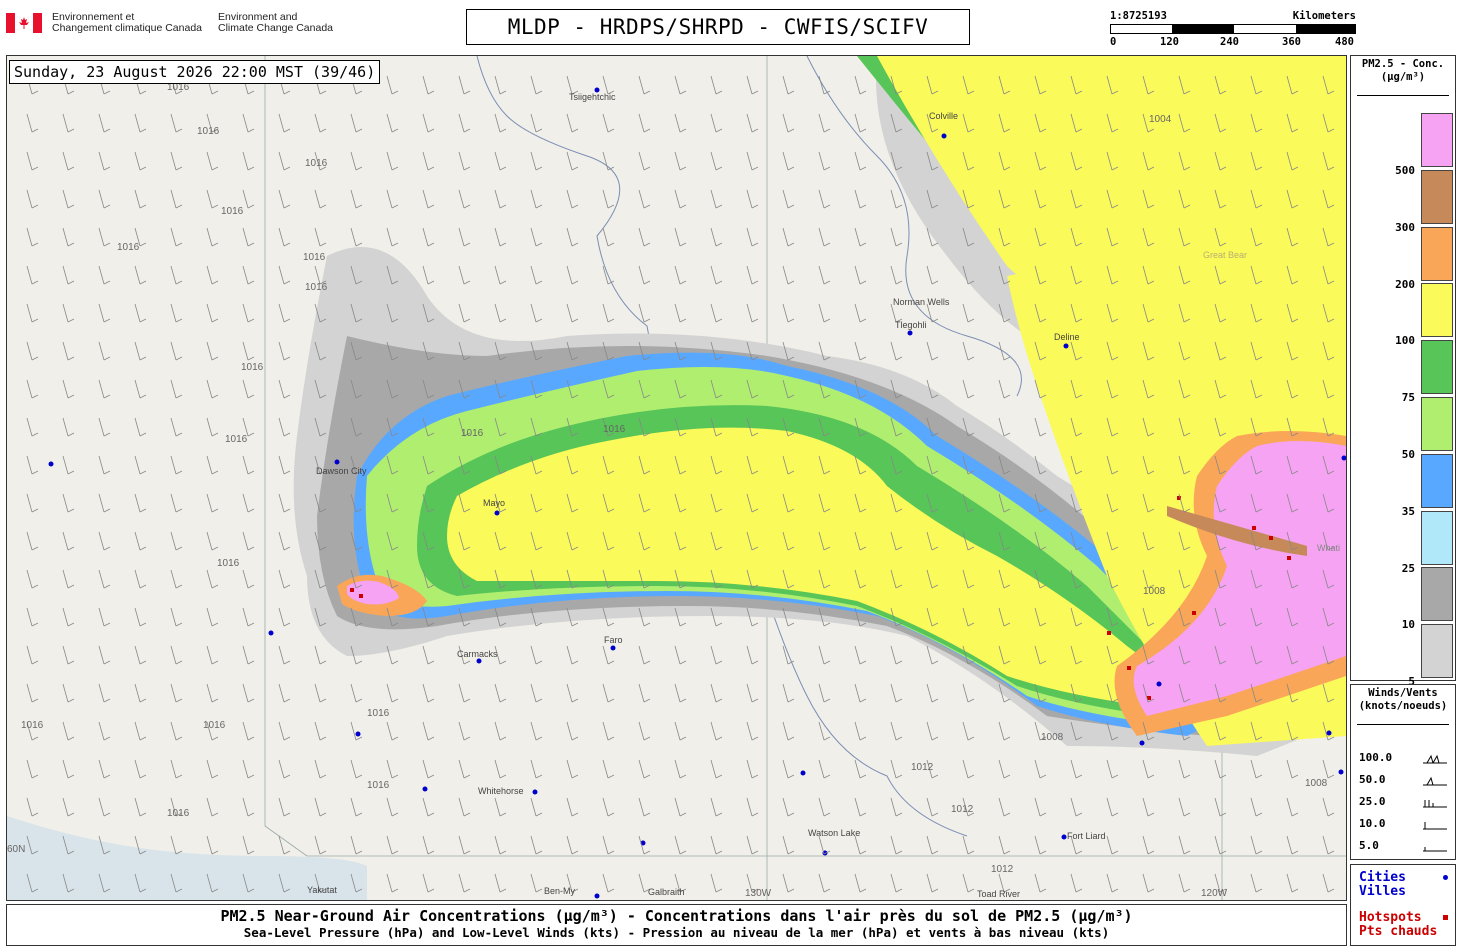 The image size is (1460, 950). Describe the element at coordinates (1435, 781) in the screenshot. I see `wind-barb-icon` at that location.